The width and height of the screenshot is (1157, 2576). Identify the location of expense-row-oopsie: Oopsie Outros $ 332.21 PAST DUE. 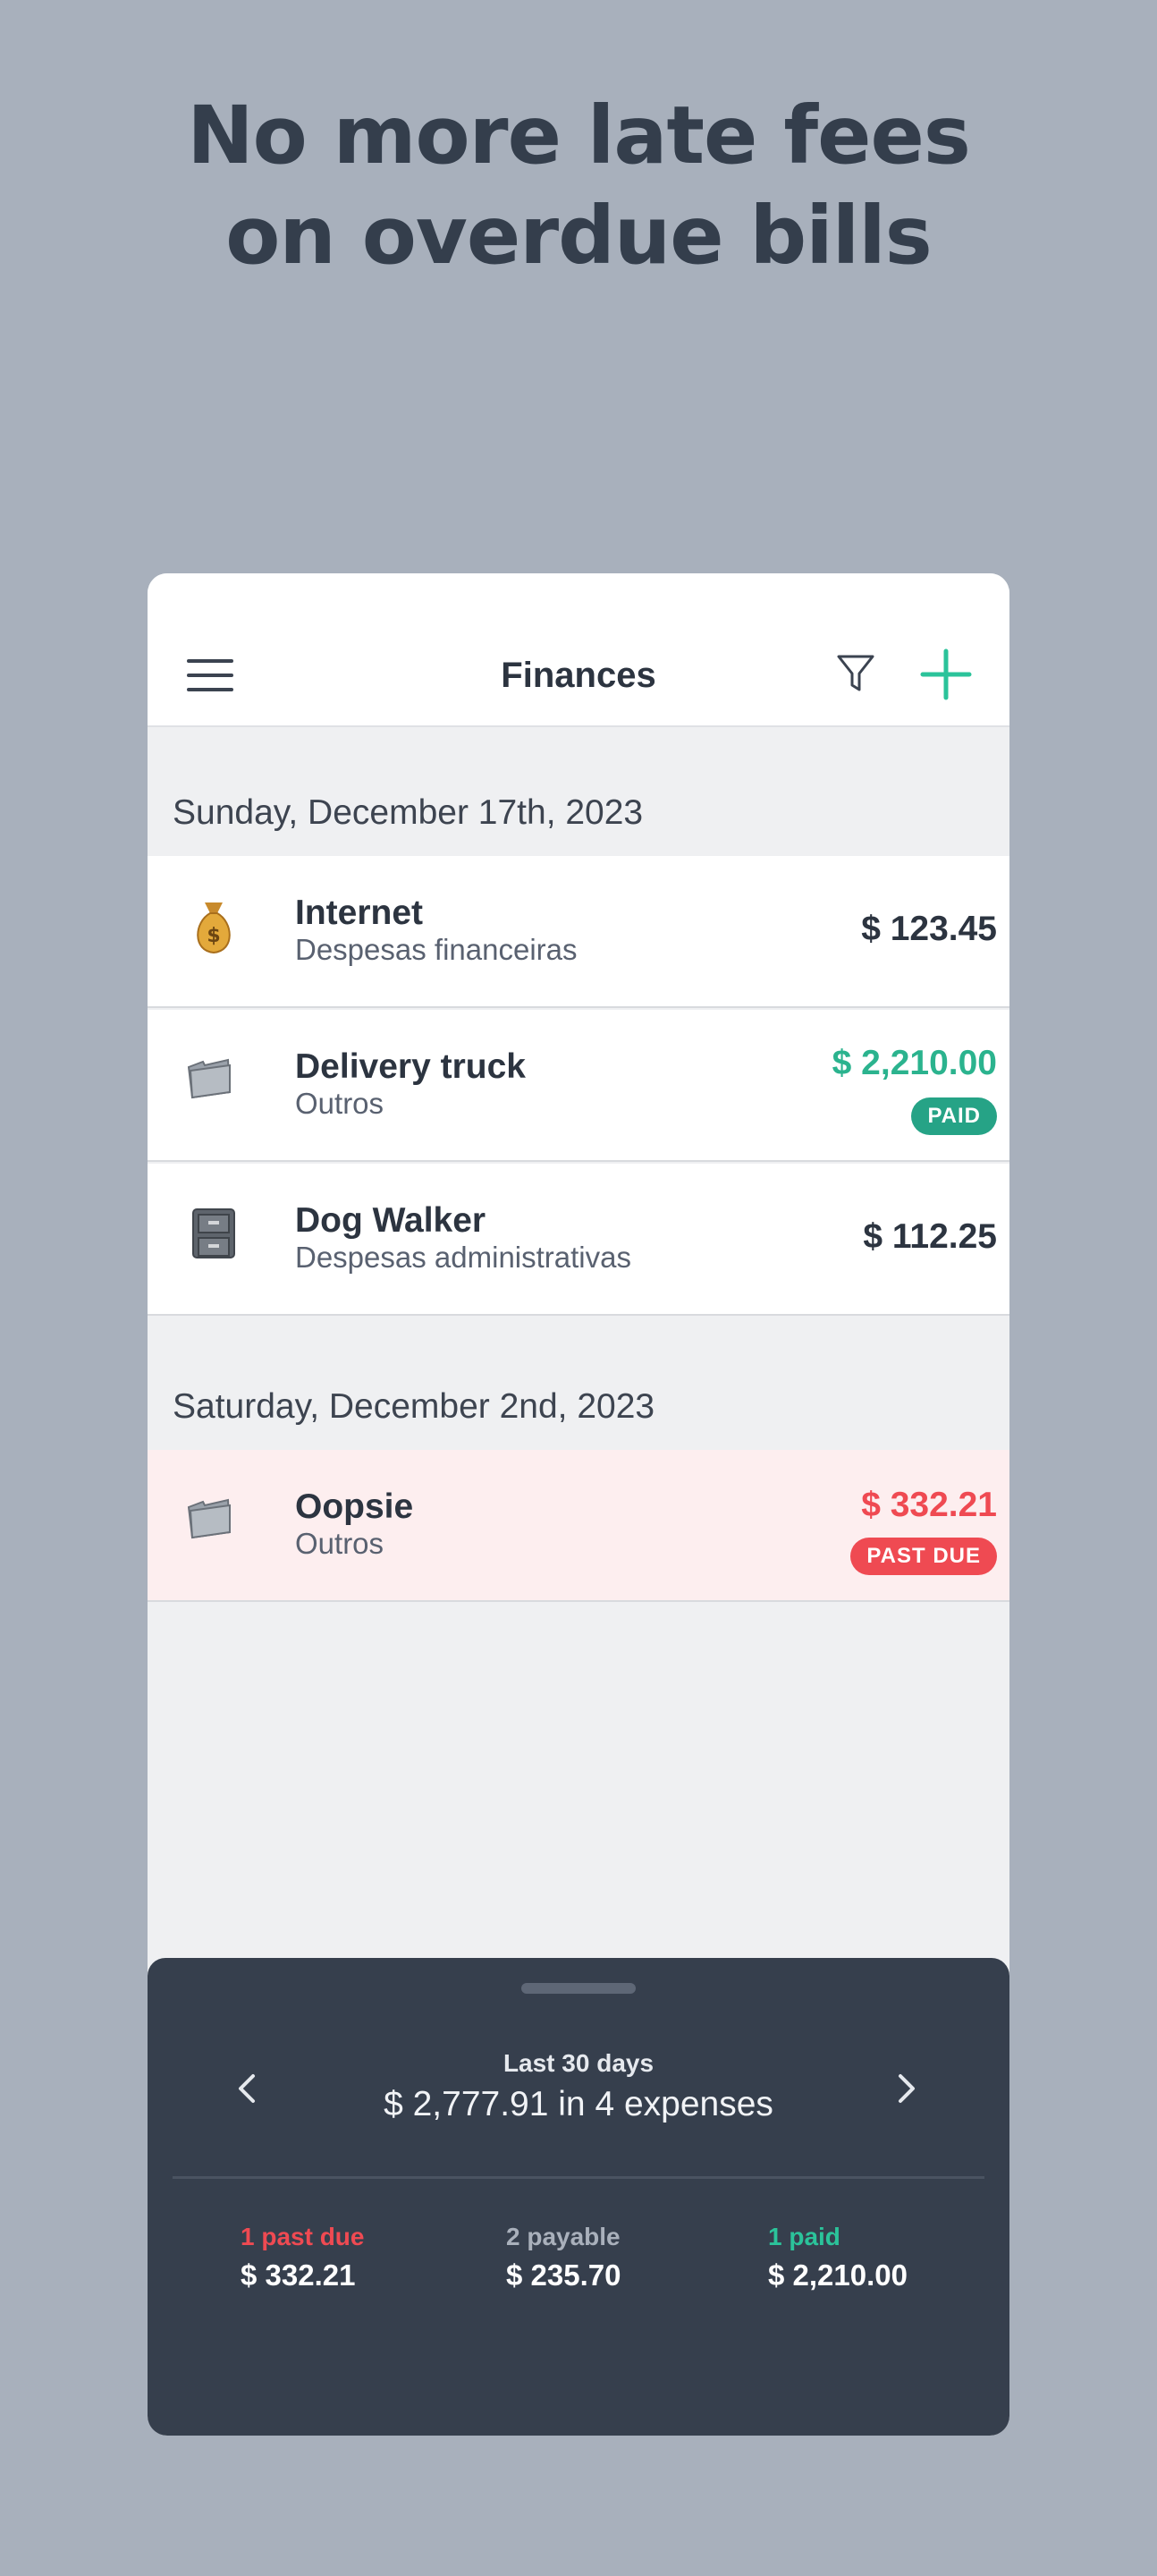
(578, 1526).